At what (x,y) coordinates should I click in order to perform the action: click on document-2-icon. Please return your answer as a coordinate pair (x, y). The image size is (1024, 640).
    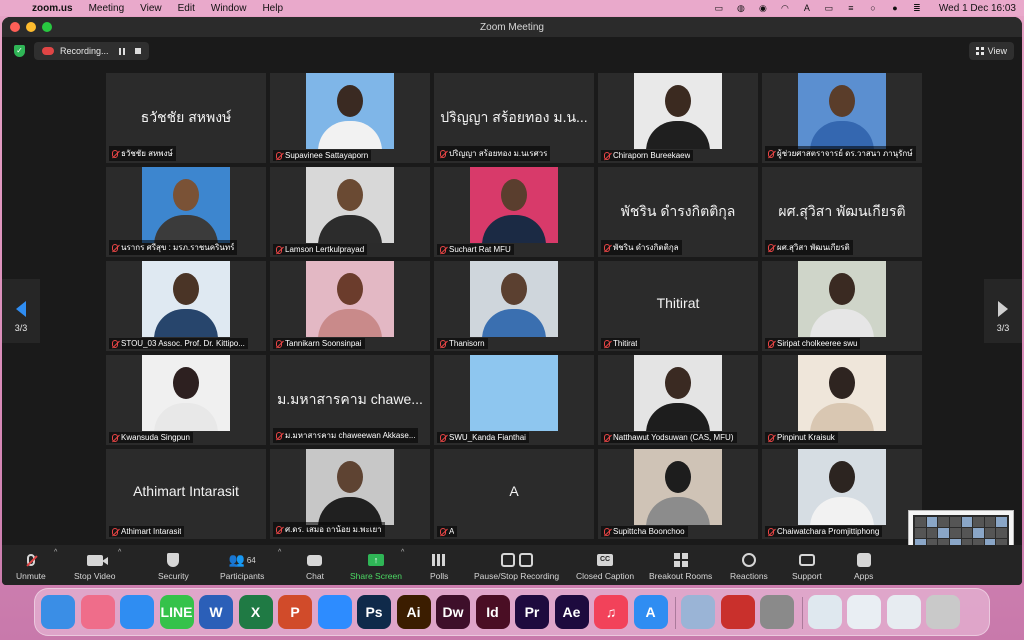
    Looking at the image, I should click on (864, 612).